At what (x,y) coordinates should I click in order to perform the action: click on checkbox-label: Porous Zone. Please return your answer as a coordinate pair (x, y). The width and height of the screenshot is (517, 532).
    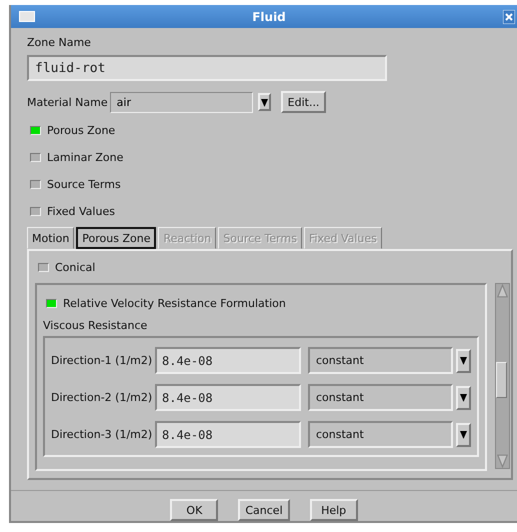
    Looking at the image, I should click on (81, 130).